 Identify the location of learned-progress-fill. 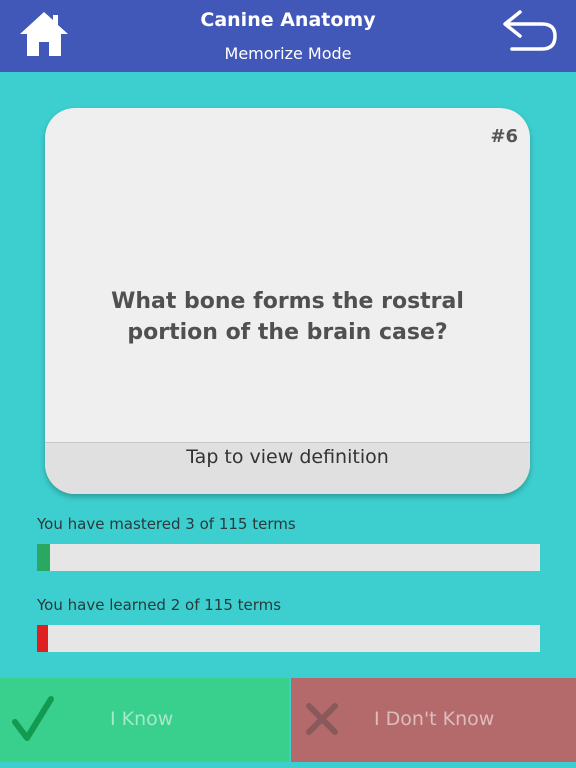
(43, 638).